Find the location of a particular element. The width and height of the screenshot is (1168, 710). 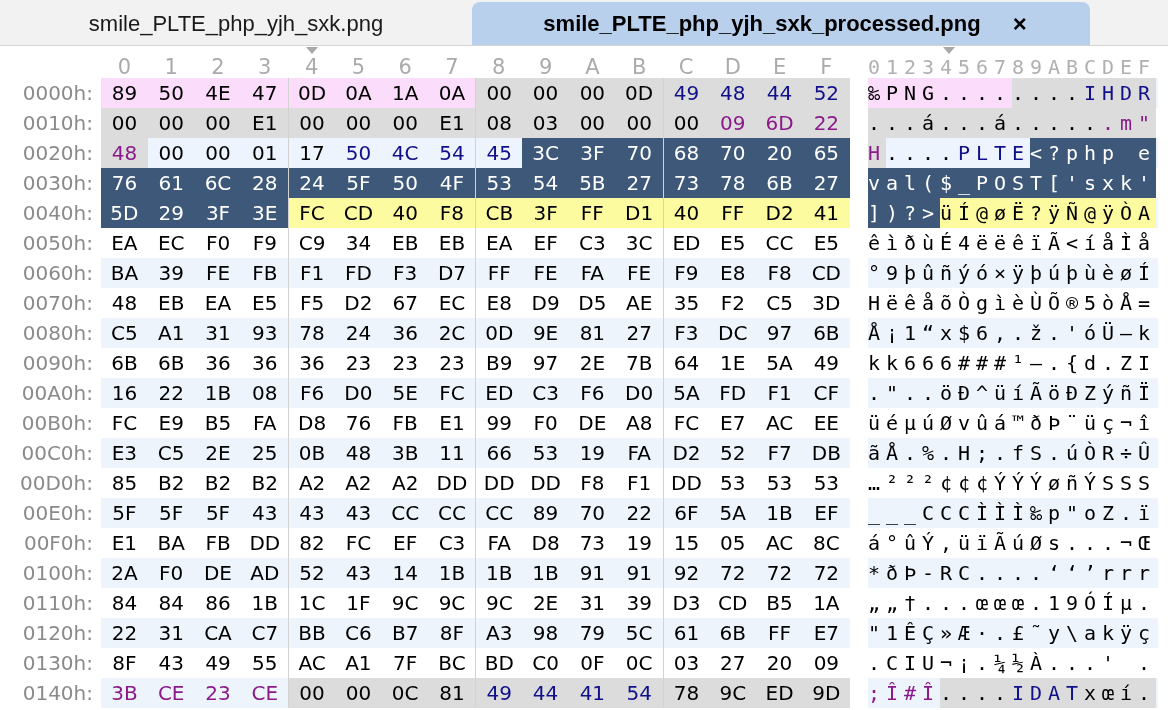

hex-byte: 48 is located at coordinates (124, 303).